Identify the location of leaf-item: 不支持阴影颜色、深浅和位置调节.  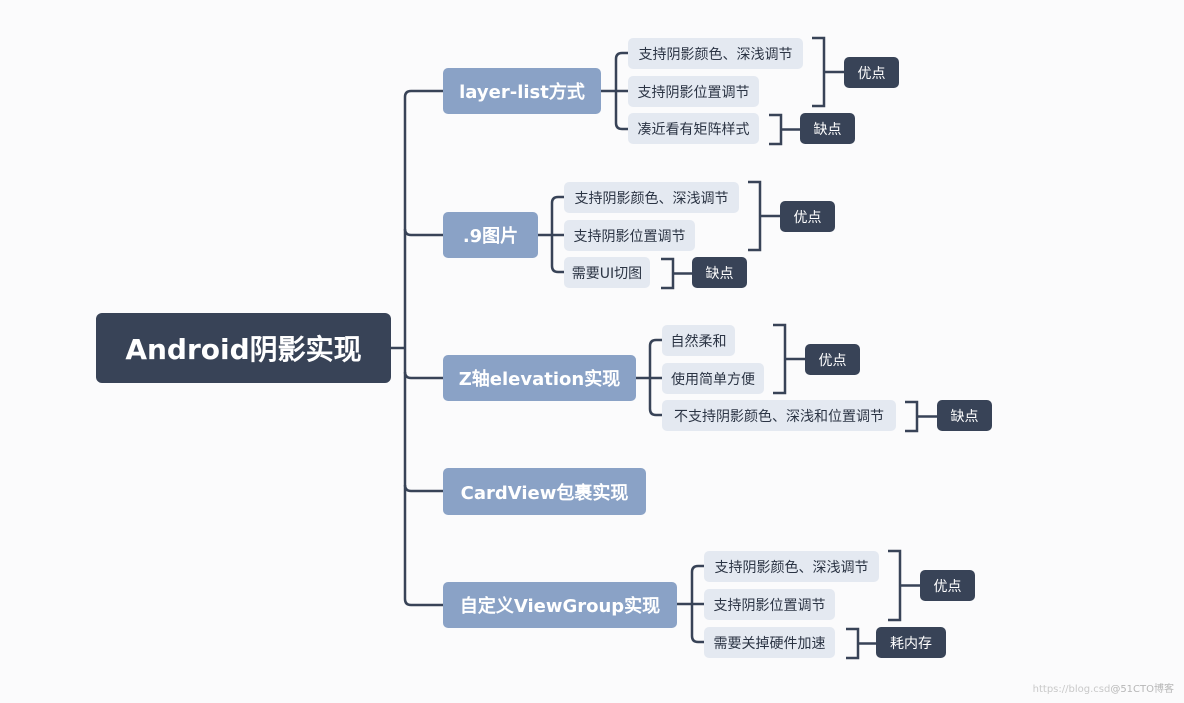
(779, 415).